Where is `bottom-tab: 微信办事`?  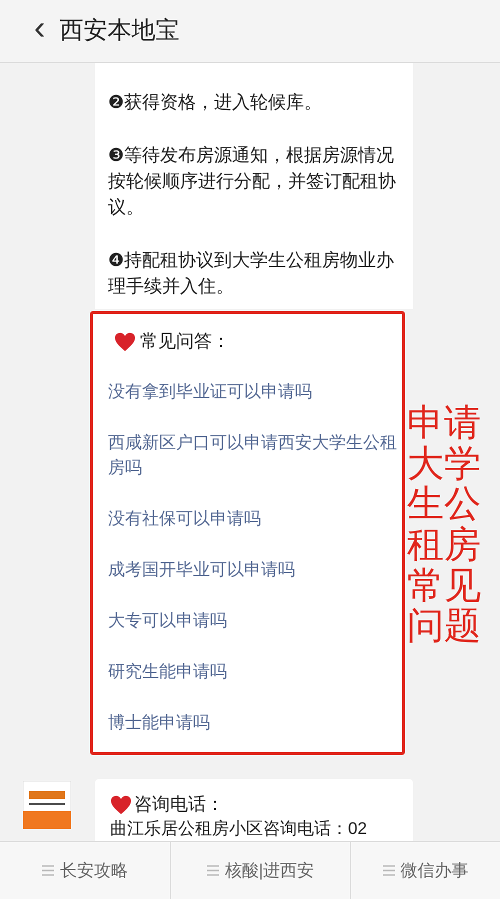
bottom-tab: 微信办事 is located at coordinates (425, 870).